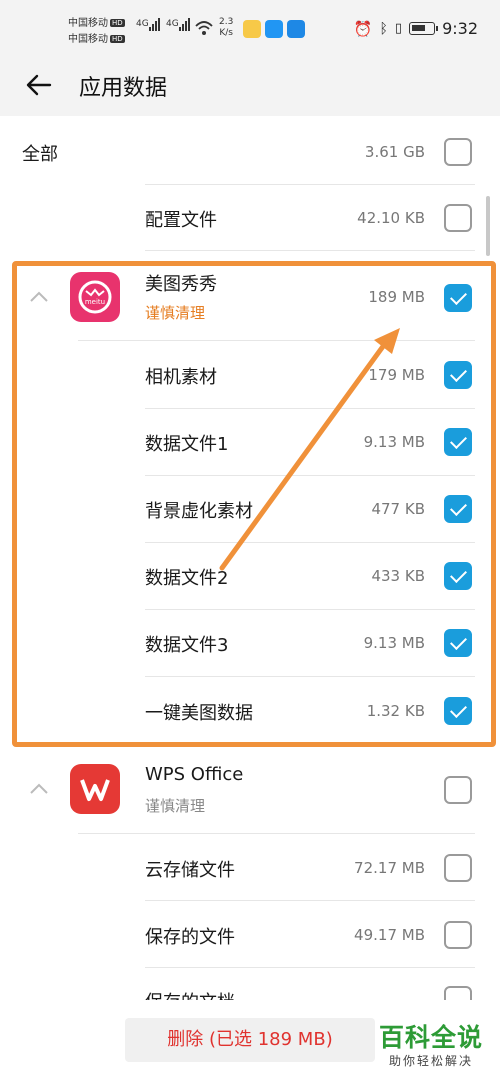  I want to click on delete-button: 删除 (已选 189 MB), so click(250, 1040).